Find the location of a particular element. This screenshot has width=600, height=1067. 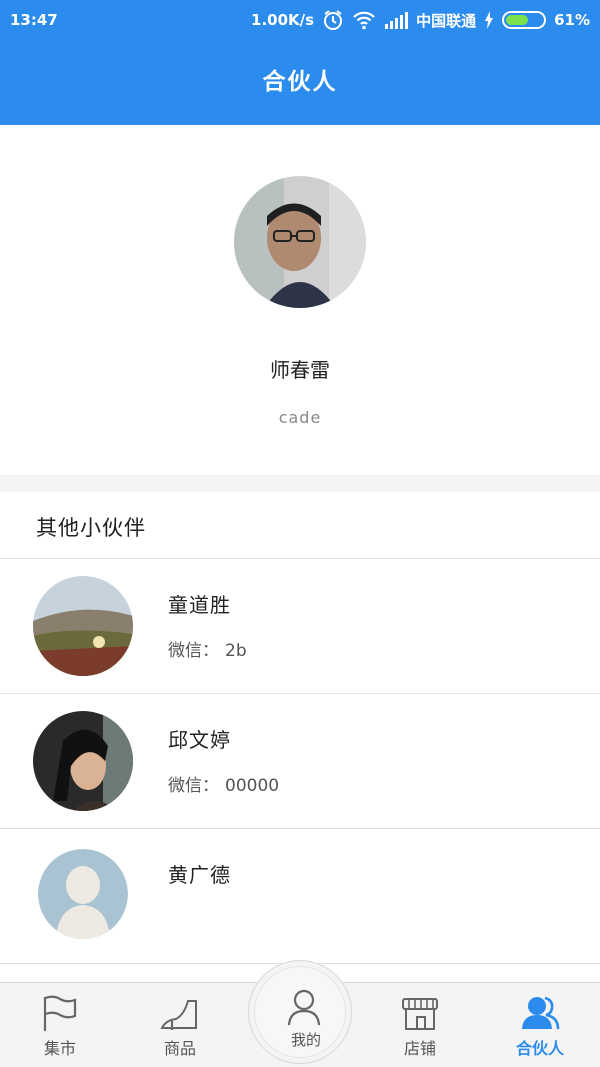

partner-wechat: 微信： 2b is located at coordinates (207, 648).